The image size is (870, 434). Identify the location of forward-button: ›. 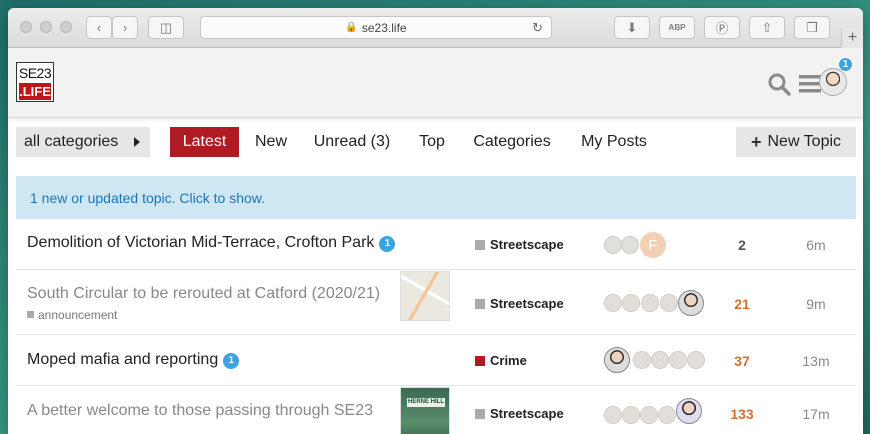
(125, 27).